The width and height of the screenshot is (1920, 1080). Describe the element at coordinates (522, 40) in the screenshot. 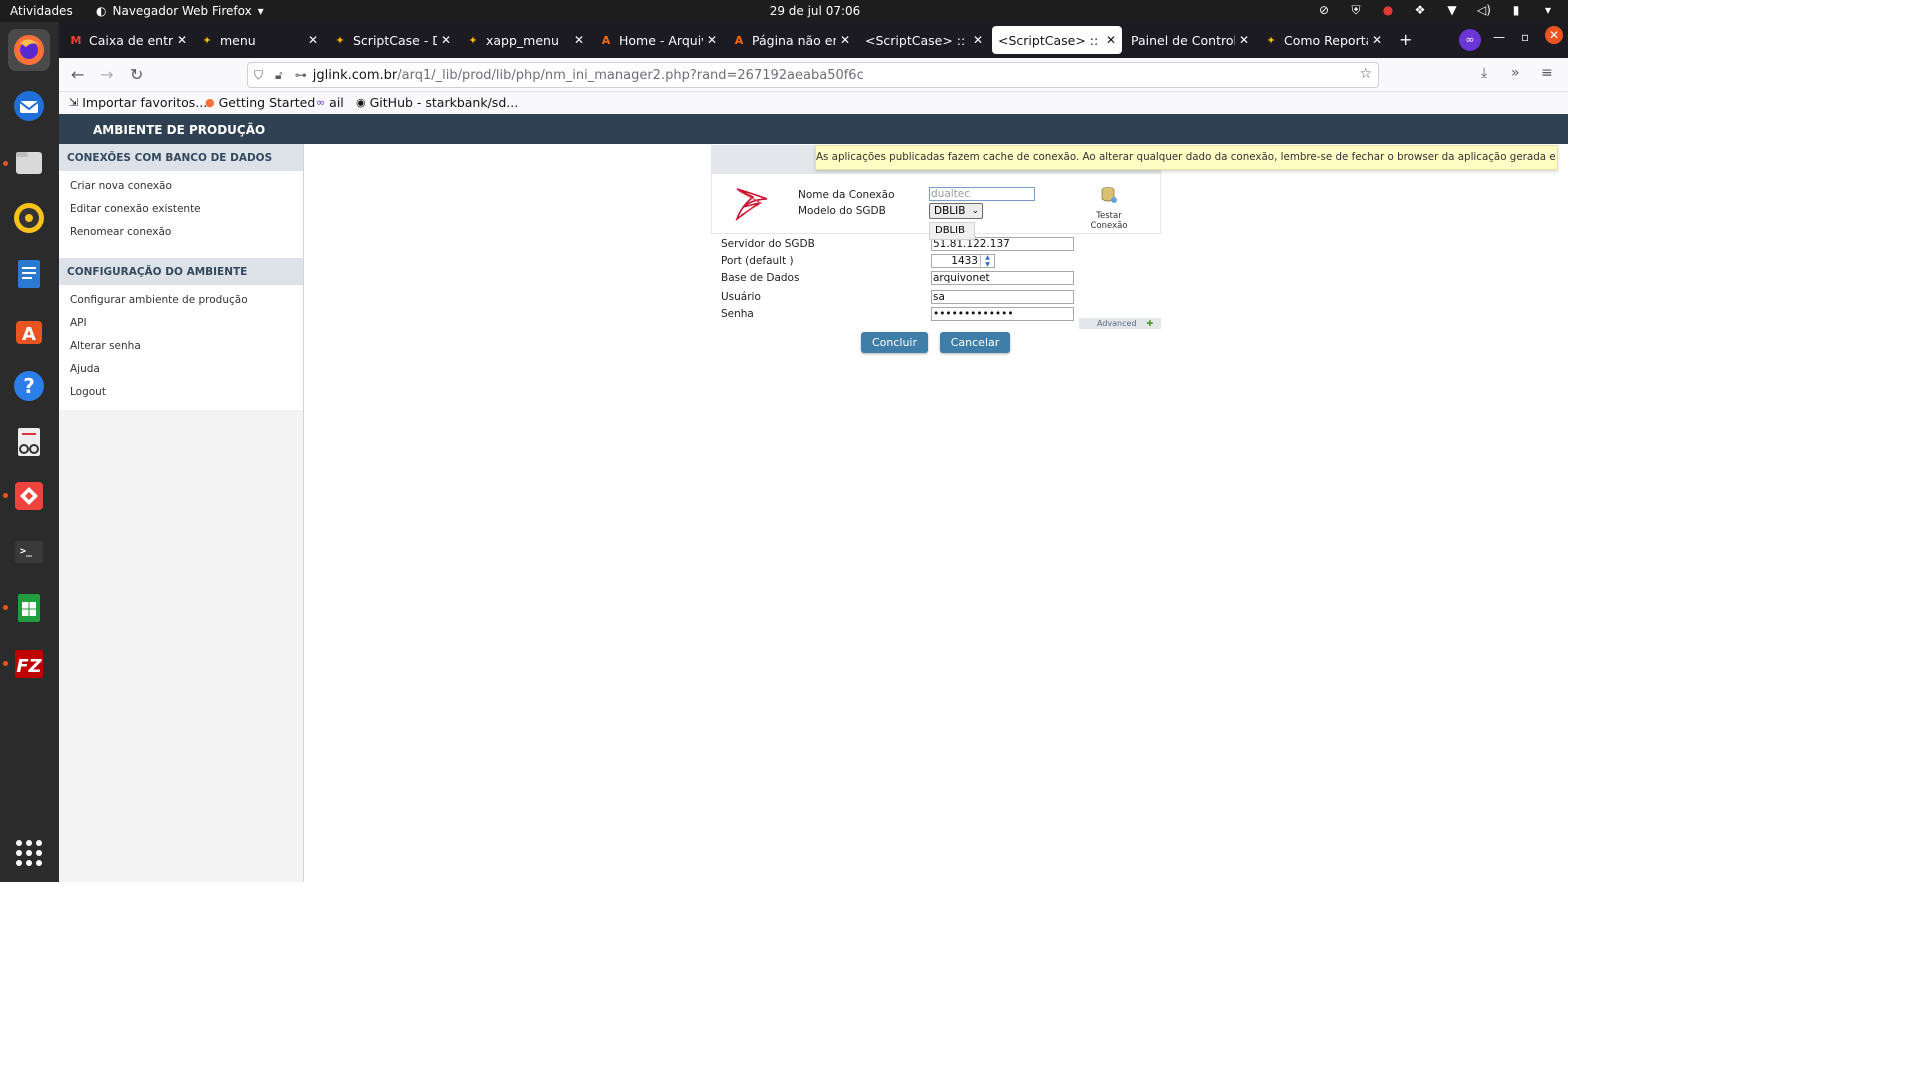

I see `tab-label: xapp_menu` at that location.